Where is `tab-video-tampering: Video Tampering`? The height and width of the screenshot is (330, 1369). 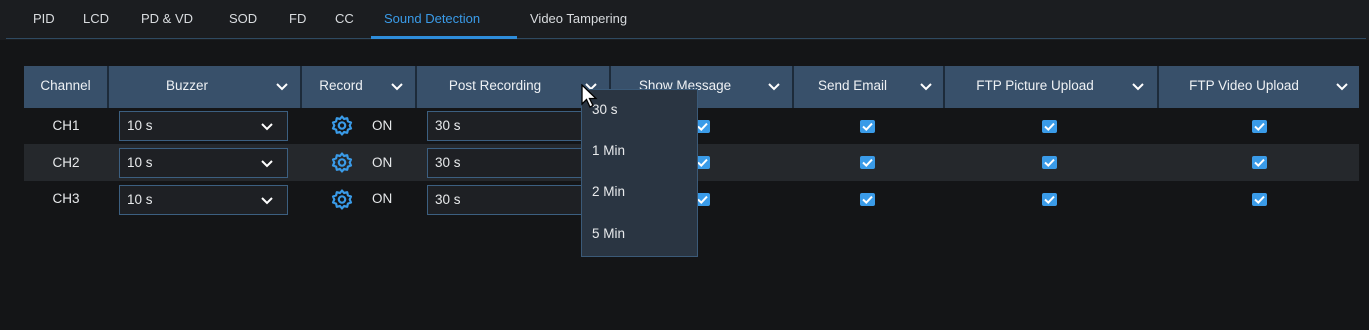
tab-video-tampering: Video Tampering is located at coordinates (578, 19).